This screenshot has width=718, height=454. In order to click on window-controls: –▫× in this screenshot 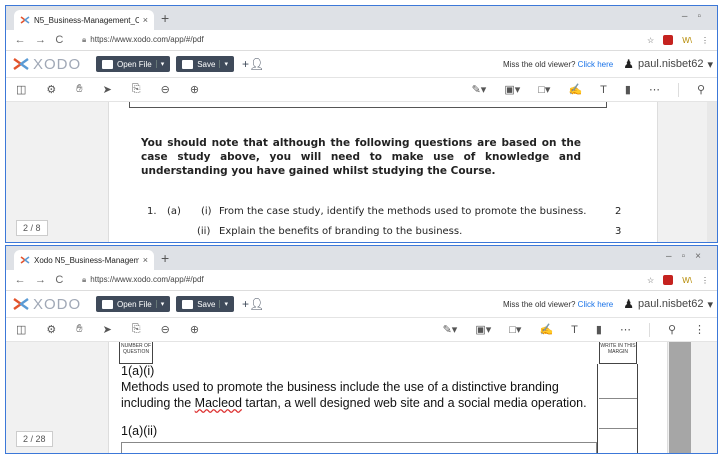, I will do `click(688, 256)`.